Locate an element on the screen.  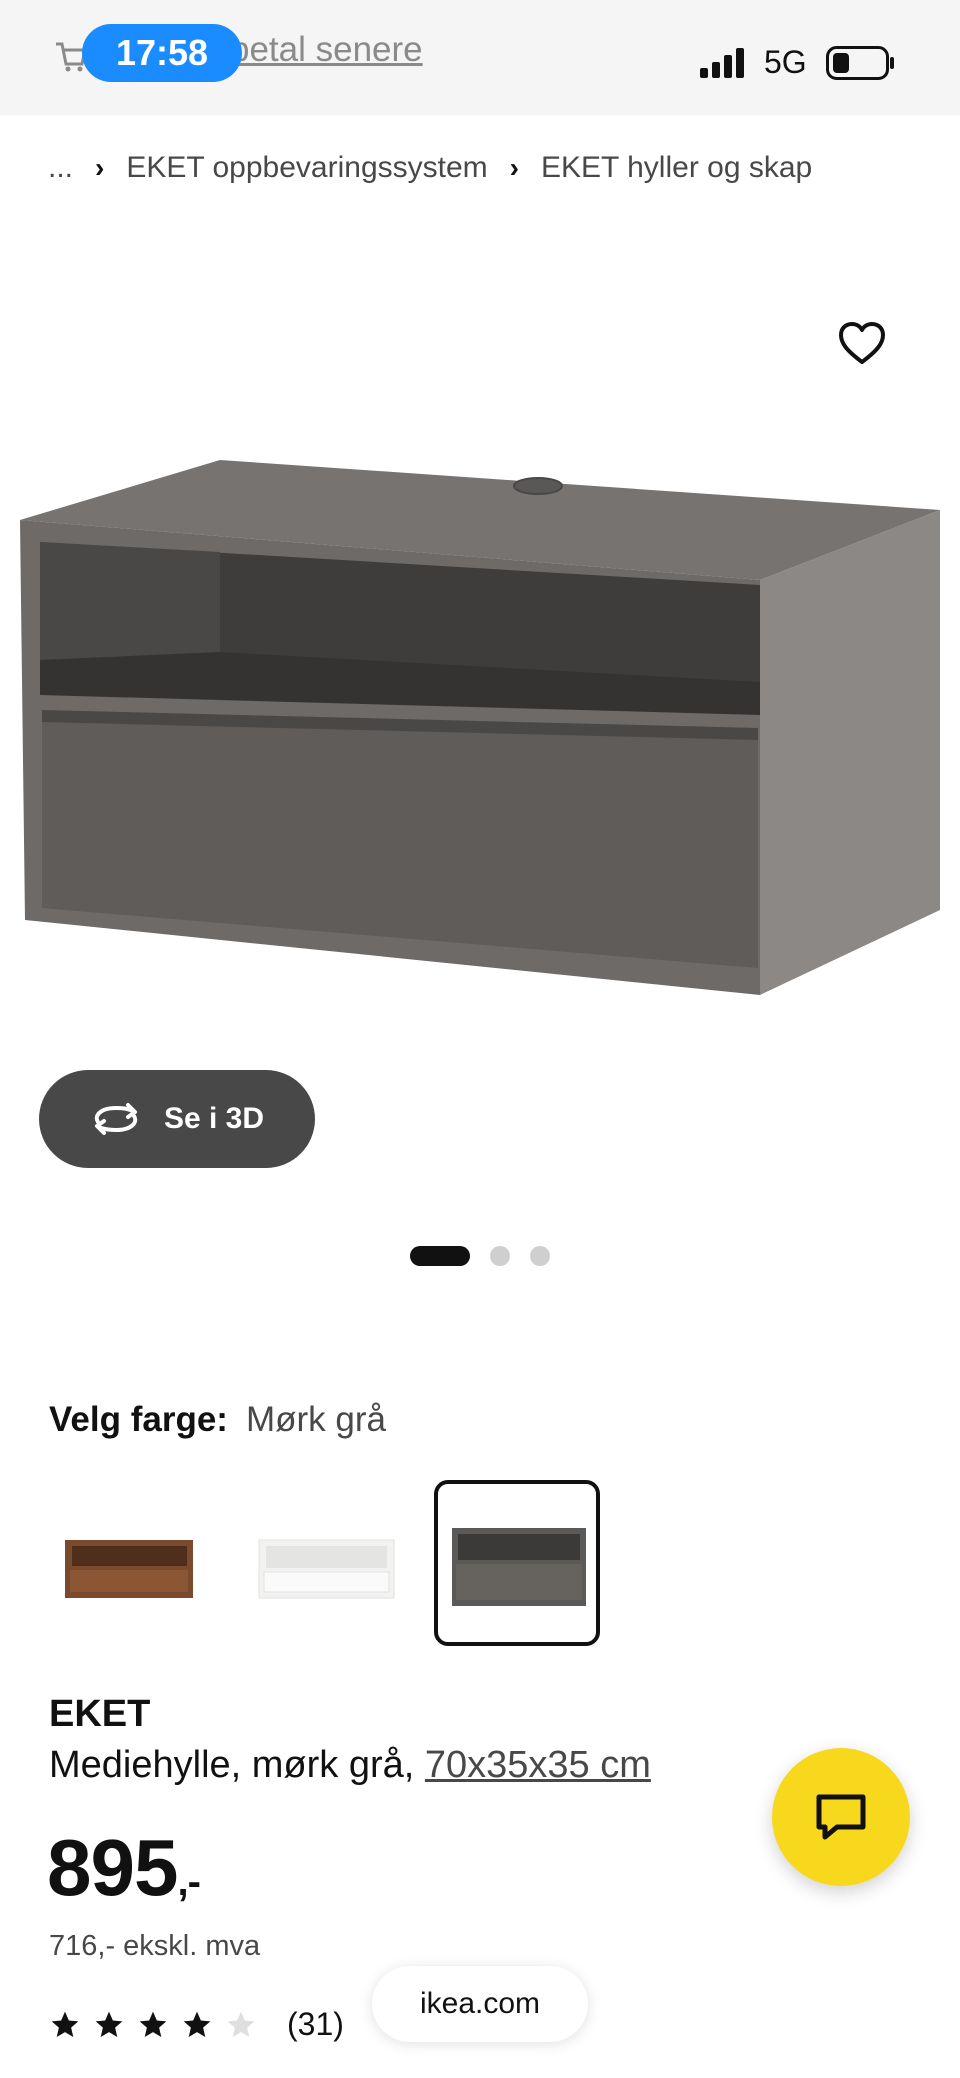
status-bar: betal senere 17:58 5G is located at coordinates (480, 57).